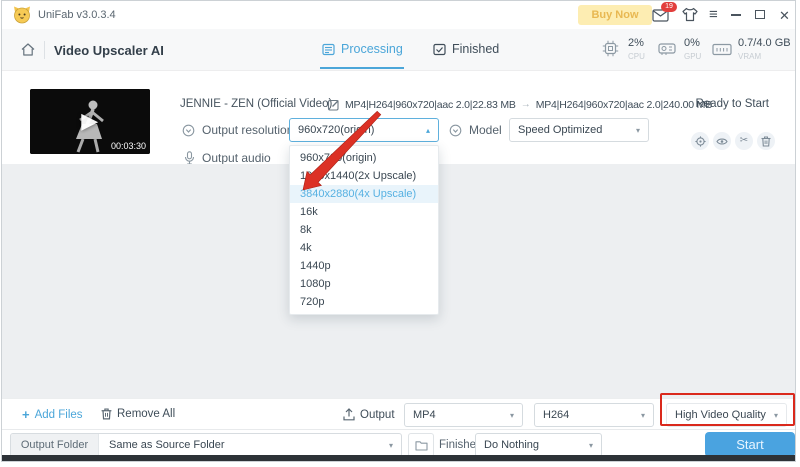 This screenshot has width=800, height=467. Describe the element at coordinates (256, 104) in the screenshot. I see `file-title: JENNIE - ZEN (Official Video)` at that location.